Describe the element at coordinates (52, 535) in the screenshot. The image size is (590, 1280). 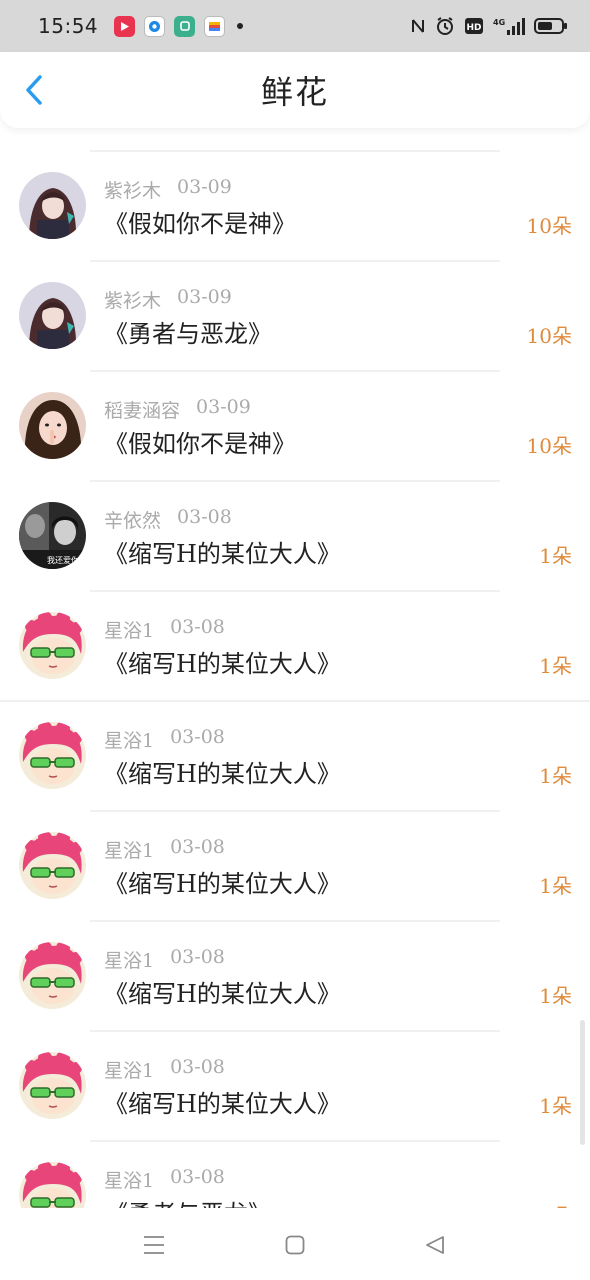
I see `avatar: 我还爱你` at that location.